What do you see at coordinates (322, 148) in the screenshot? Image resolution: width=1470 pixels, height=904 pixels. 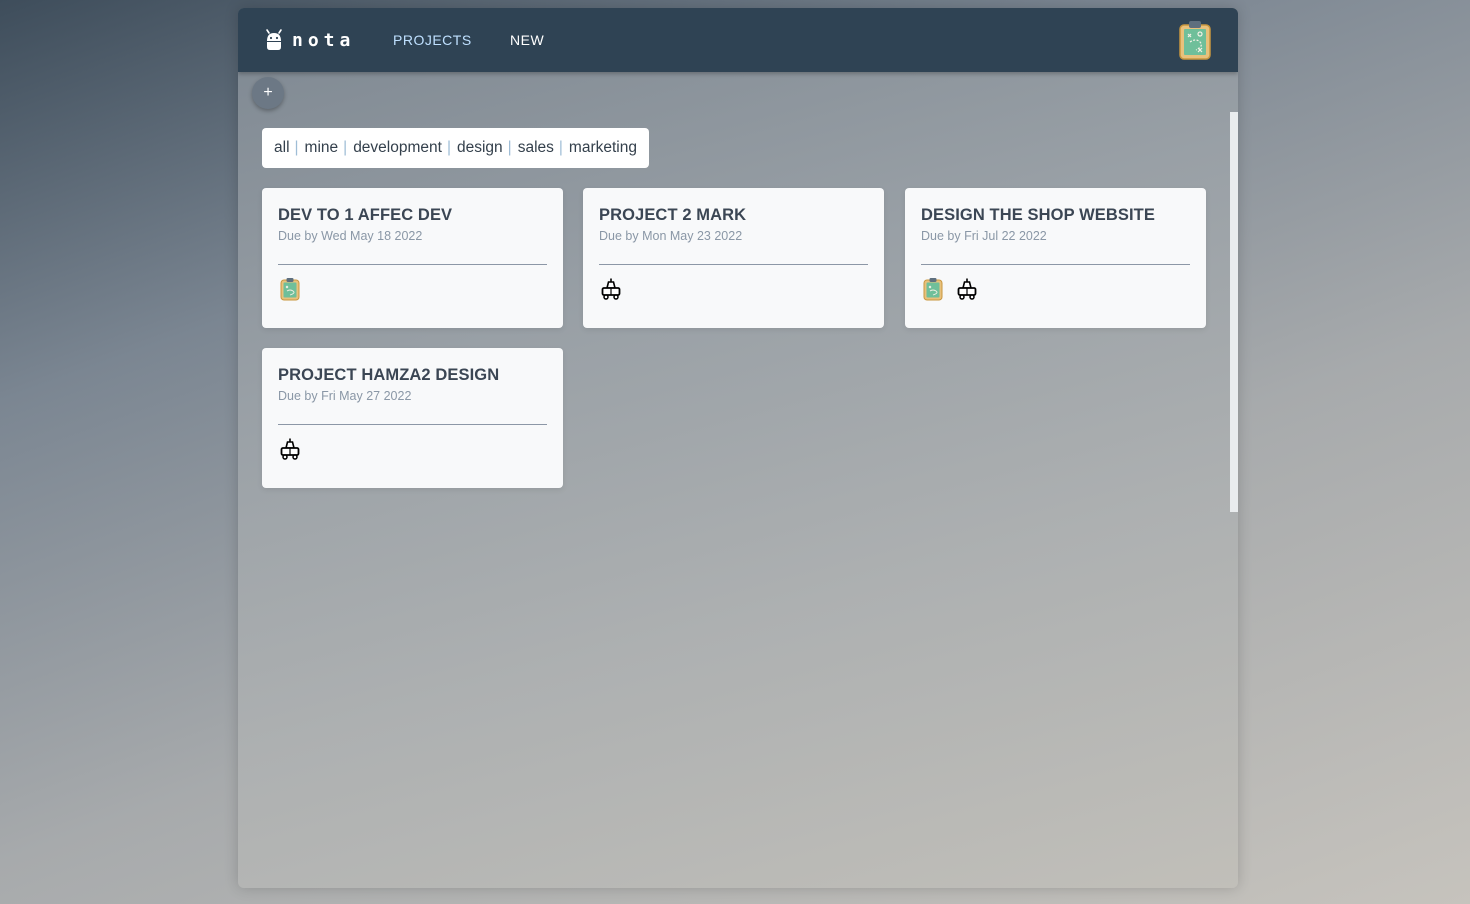 I see `filter-mine: mine` at bounding box center [322, 148].